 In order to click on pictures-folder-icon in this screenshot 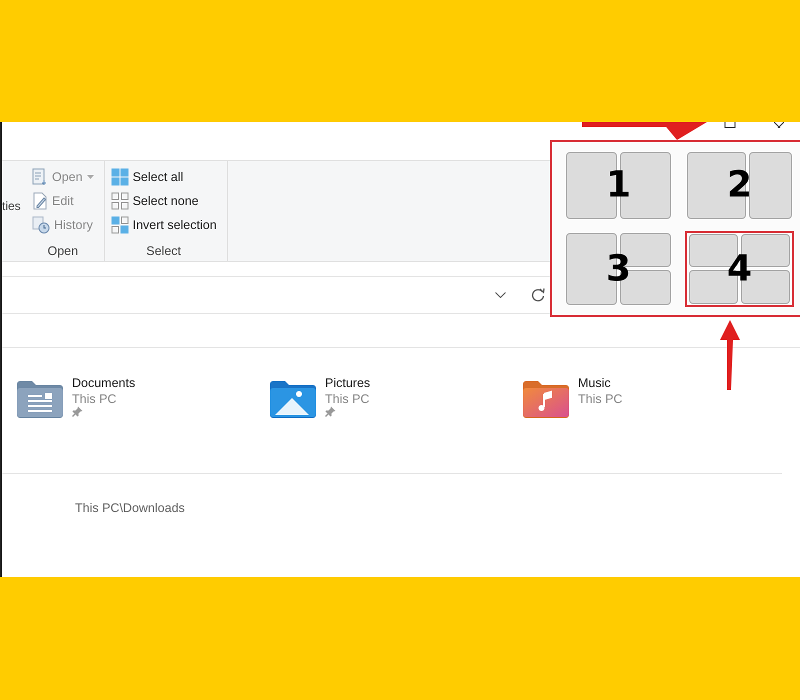, I will do `click(293, 399)`.